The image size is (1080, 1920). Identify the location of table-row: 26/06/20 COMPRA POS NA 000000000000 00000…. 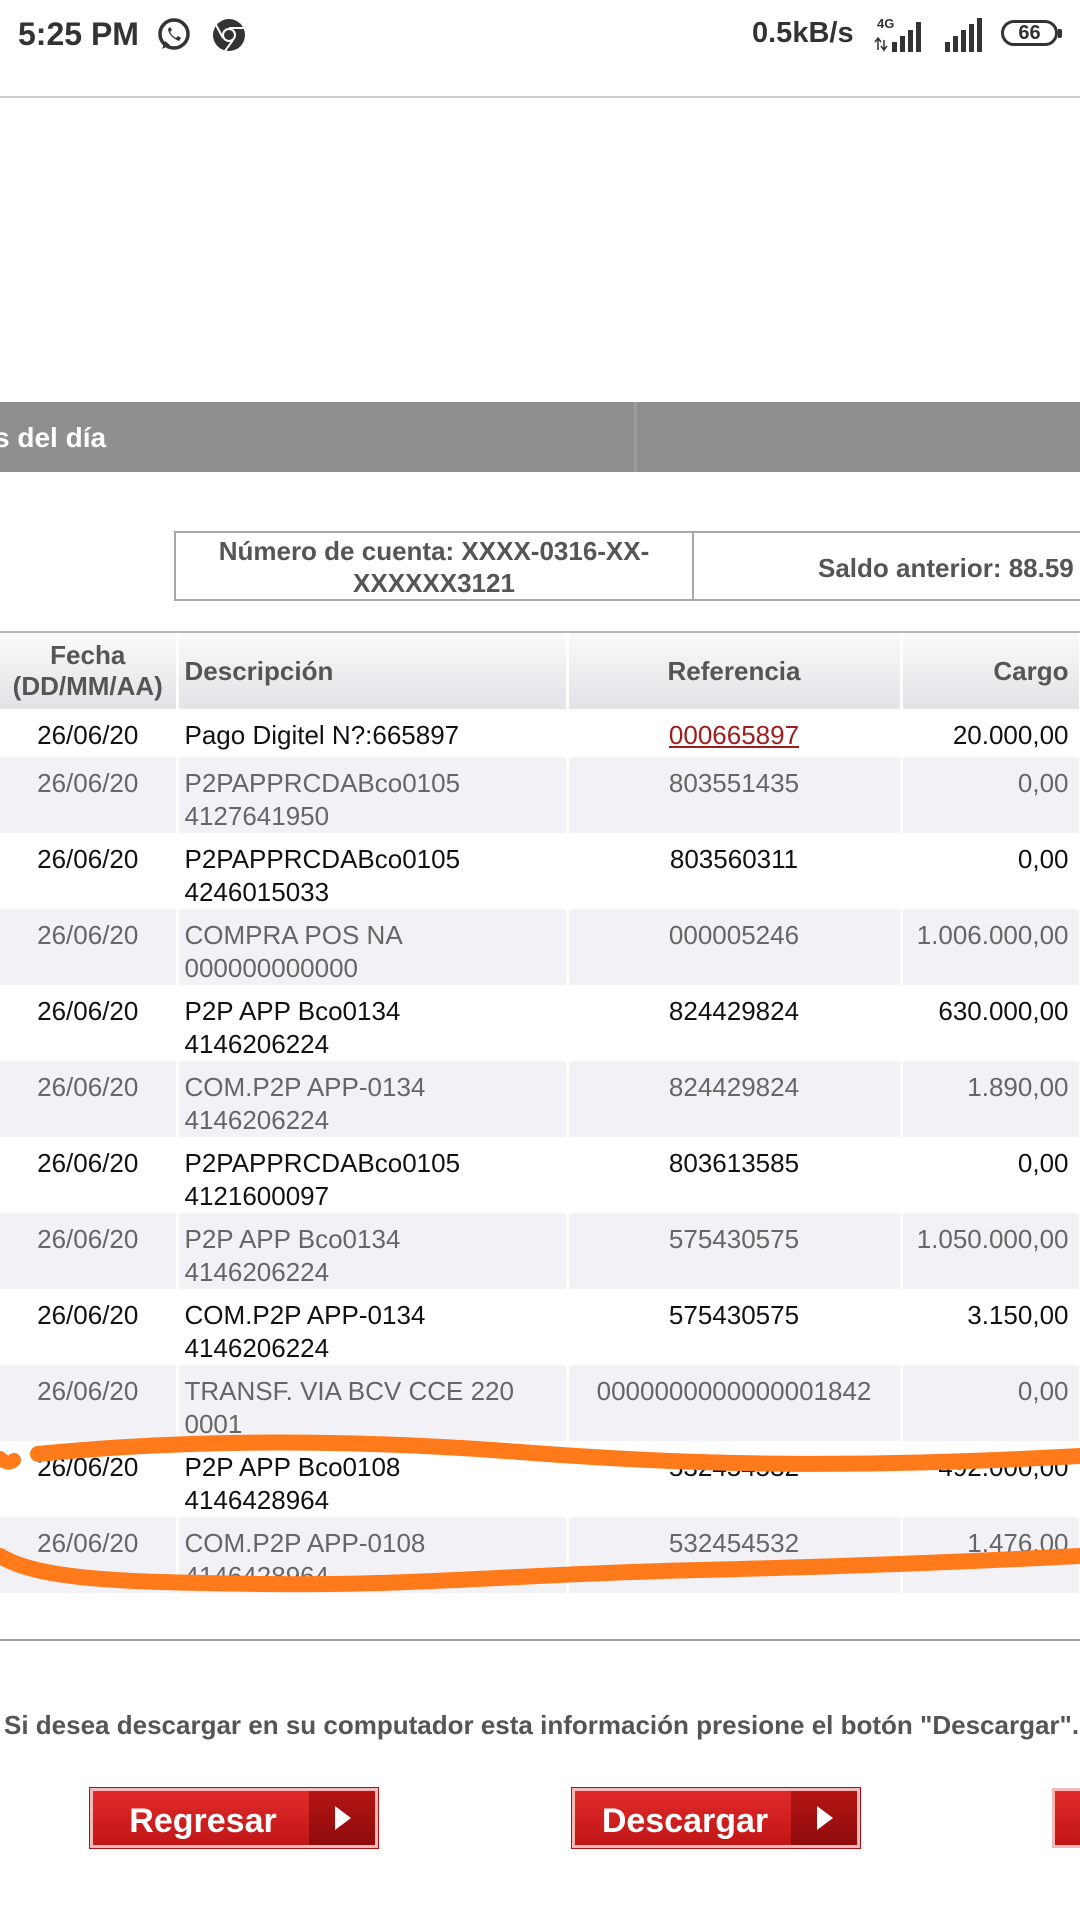
(540, 947).